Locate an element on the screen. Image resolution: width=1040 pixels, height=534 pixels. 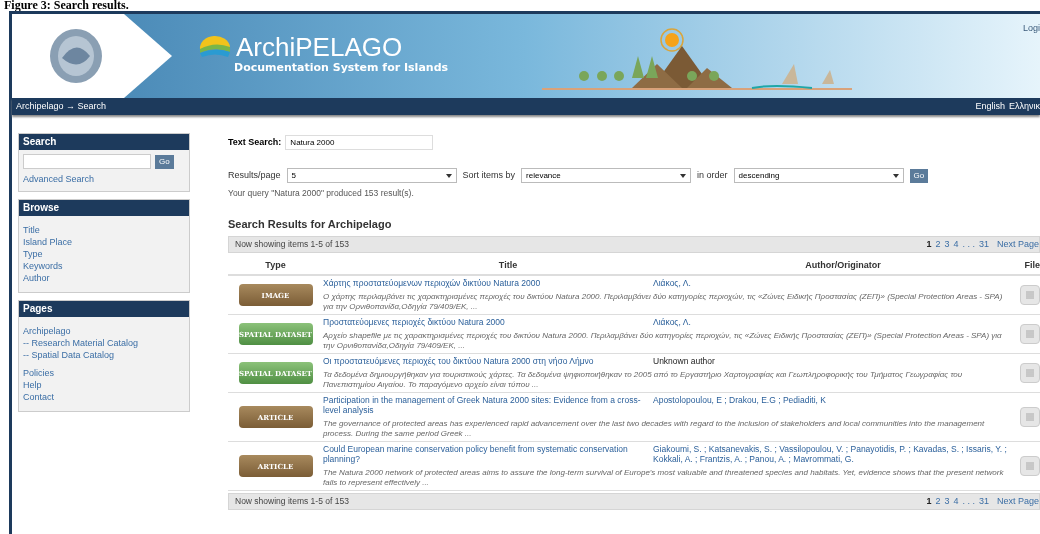
advanced-search-link: Advanced Search is located at coordinates (104, 180).